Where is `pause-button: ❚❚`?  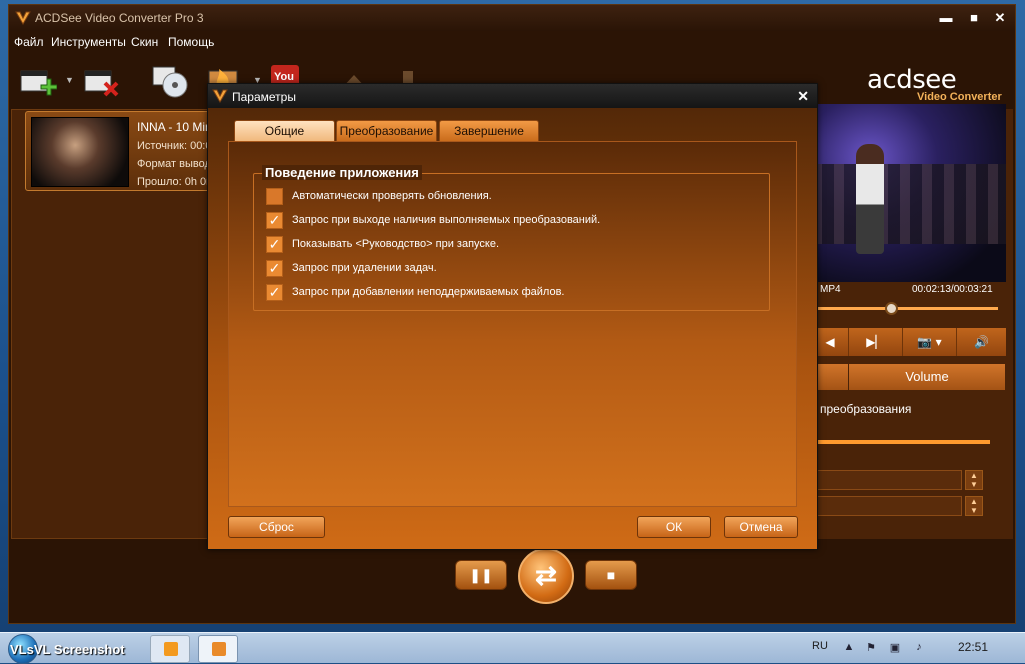 pause-button: ❚❚ is located at coordinates (481, 575).